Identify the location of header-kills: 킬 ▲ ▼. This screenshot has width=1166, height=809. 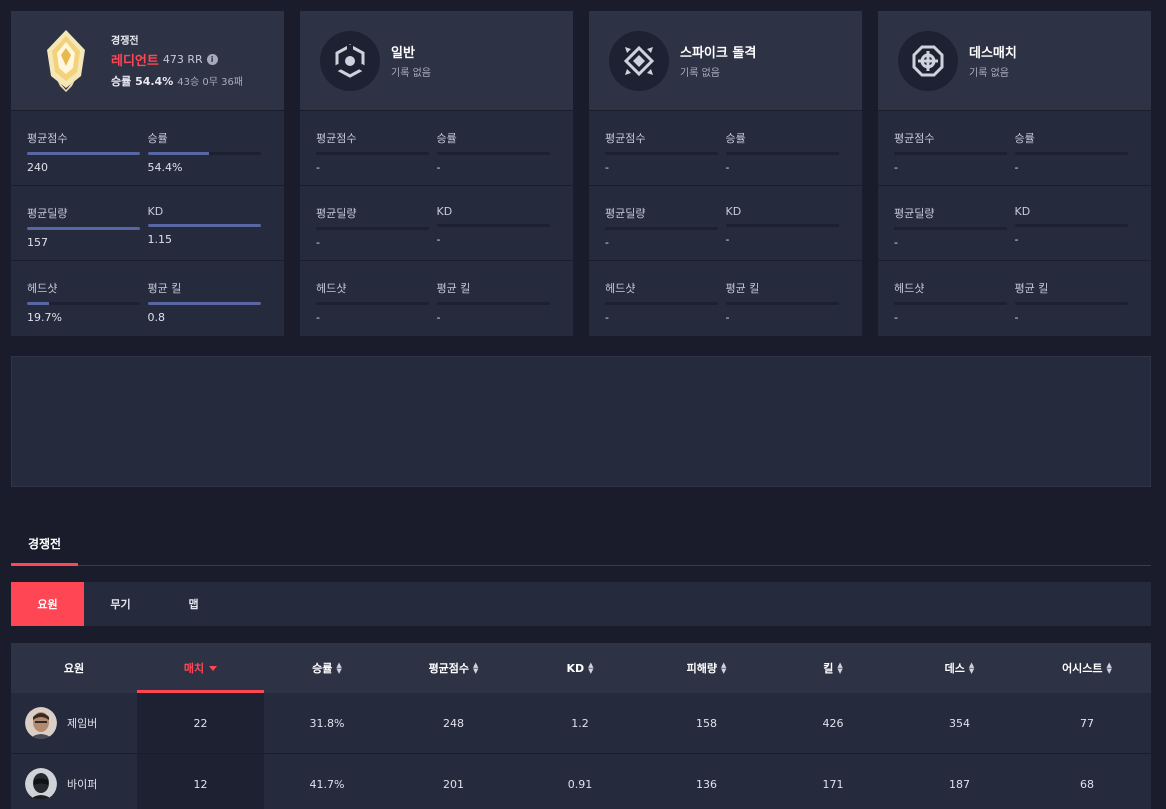
(833, 668).